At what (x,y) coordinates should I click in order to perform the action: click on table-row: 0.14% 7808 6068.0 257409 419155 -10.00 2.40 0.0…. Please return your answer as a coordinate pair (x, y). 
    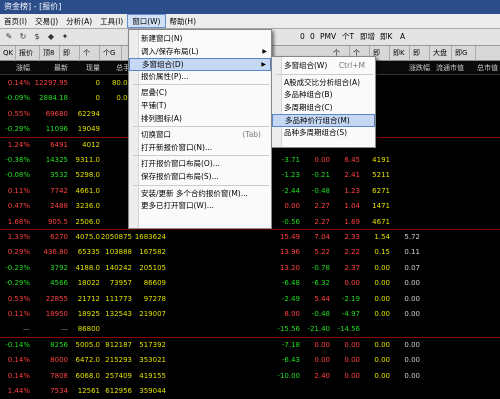
    Looking at the image, I should click on (250, 376).